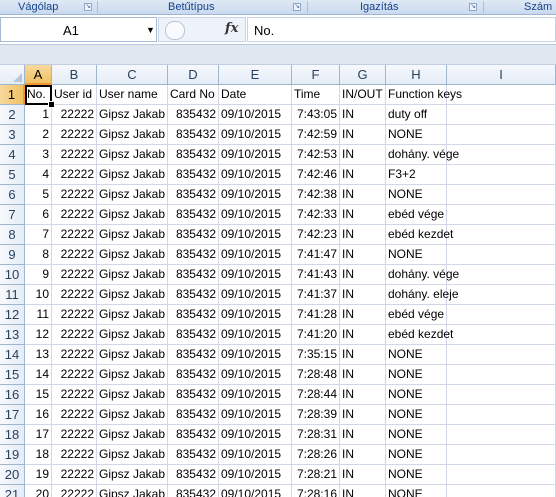 The width and height of the screenshot is (556, 497). I want to click on cell-f21: 7:28:16, so click(316, 491).